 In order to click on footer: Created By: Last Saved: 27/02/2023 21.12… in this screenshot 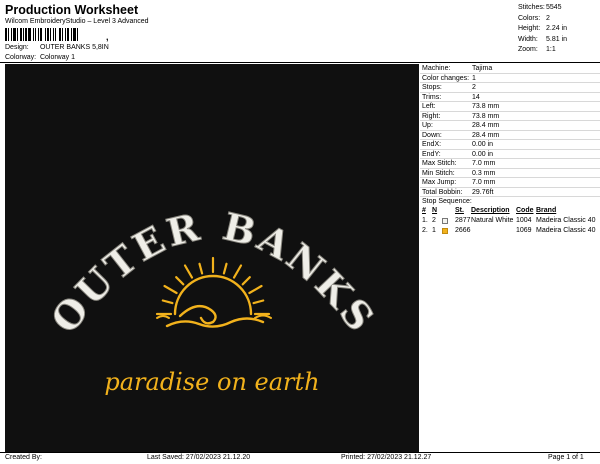, I will do `click(300, 458)`.